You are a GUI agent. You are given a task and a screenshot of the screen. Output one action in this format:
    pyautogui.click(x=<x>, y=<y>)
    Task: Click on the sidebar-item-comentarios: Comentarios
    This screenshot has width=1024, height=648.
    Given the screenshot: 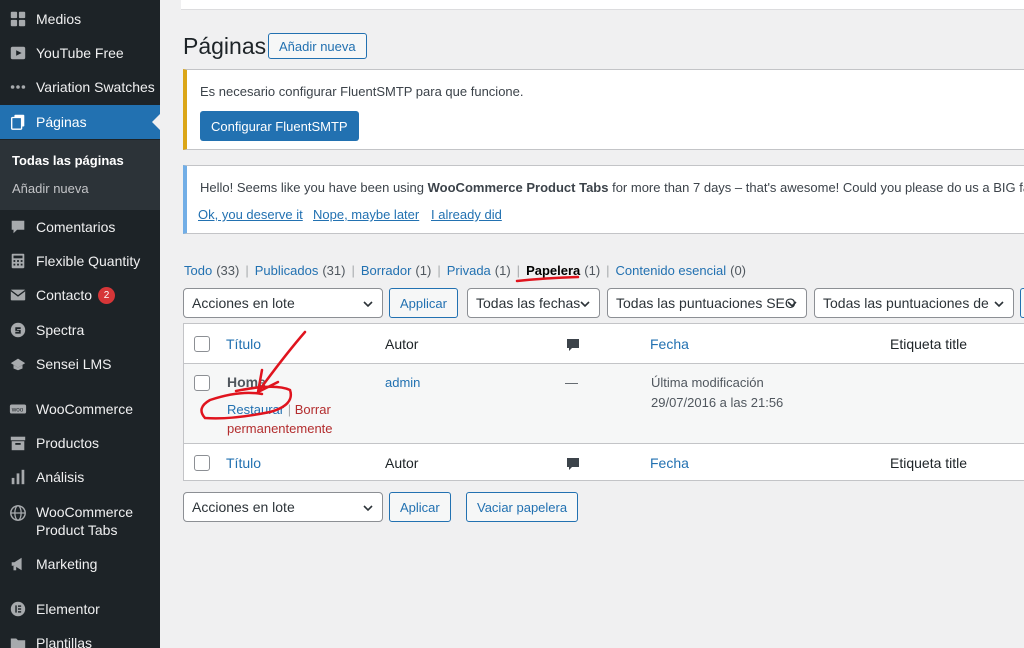 What is the action you would take?
    pyautogui.click(x=80, y=227)
    